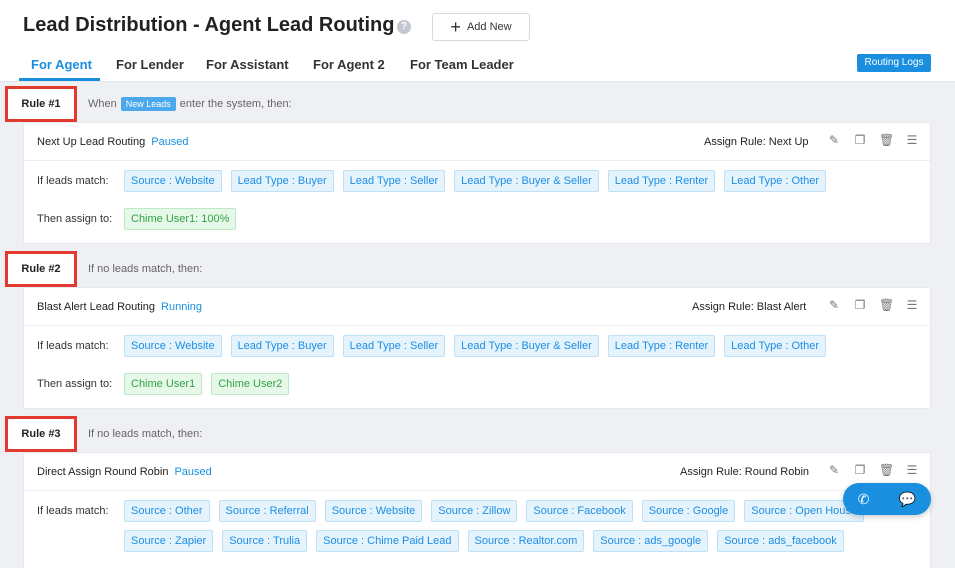 The width and height of the screenshot is (955, 568). Describe the element at coordinates (780, 541) in the screenshot. I see `match-tag: Source : ads_facebook` at that location.